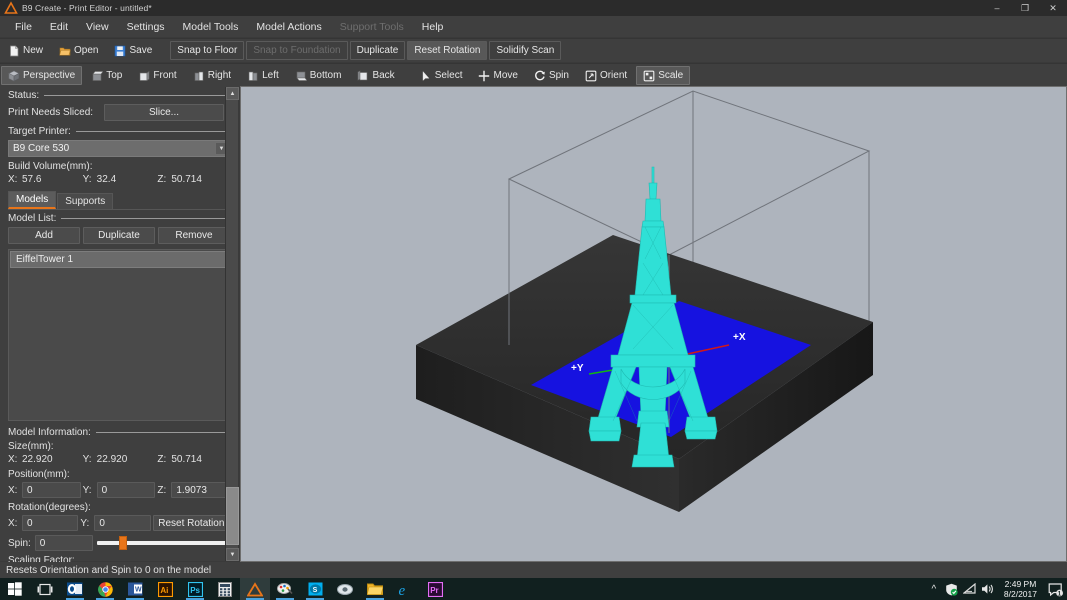 The image size is (1067, 600). I want to click on model-list-box: EiffelTower 1, so click(119, 335).